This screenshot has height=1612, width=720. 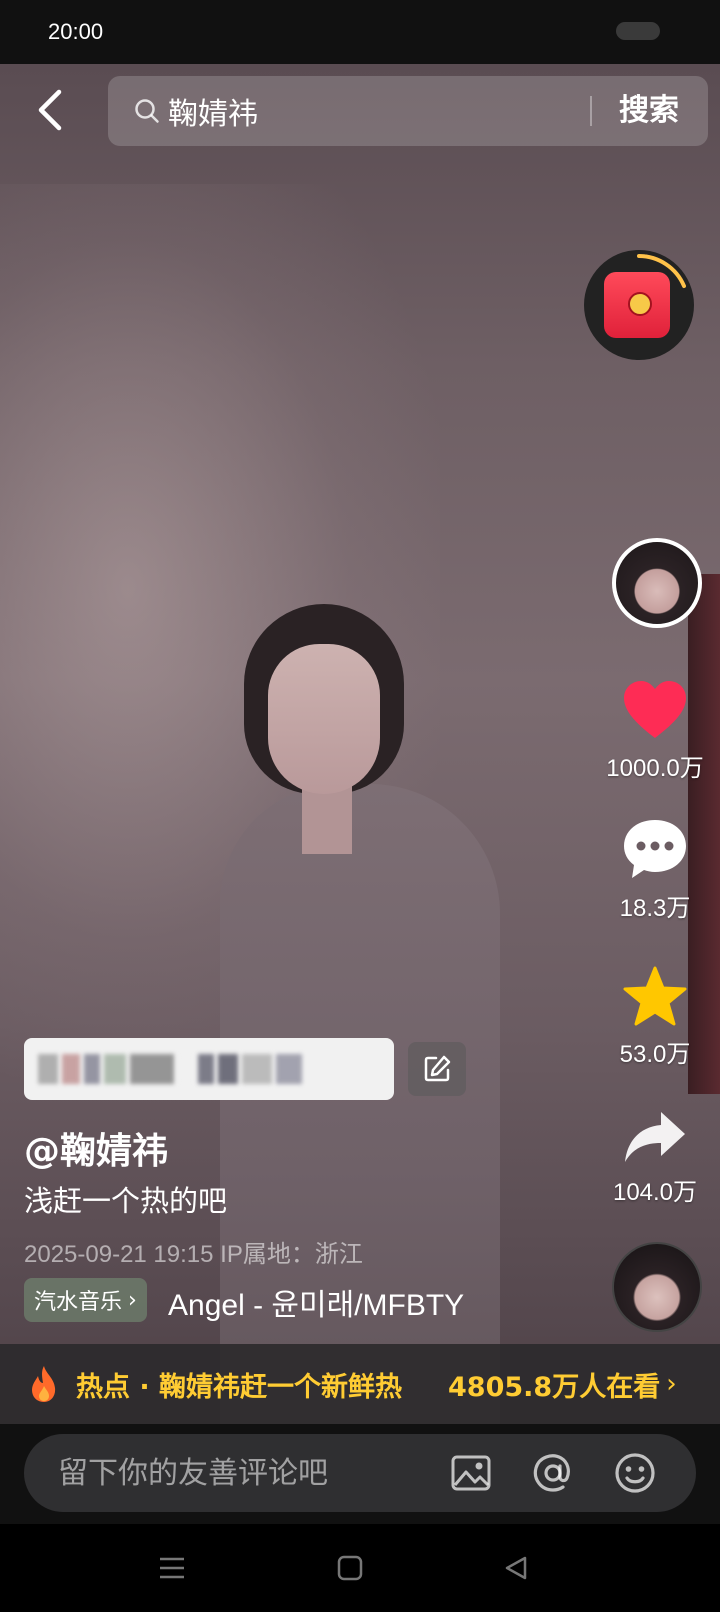 I want to click on smiley-face-icon, so click(x=635, y=1473).